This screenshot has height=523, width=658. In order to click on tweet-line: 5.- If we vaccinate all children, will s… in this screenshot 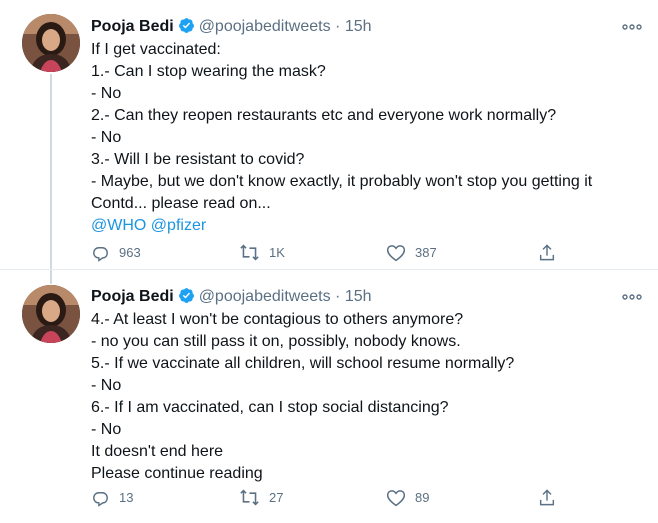, I will do `click(303, 363)`.